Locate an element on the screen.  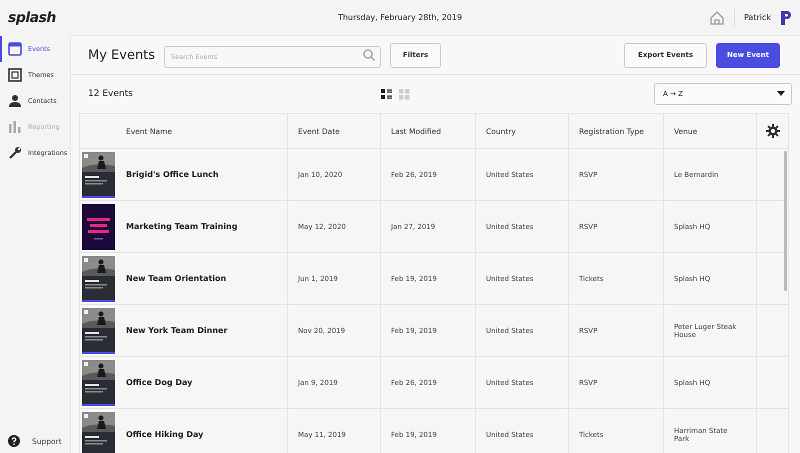
calendar-icon is located at coordinates (15, 49).